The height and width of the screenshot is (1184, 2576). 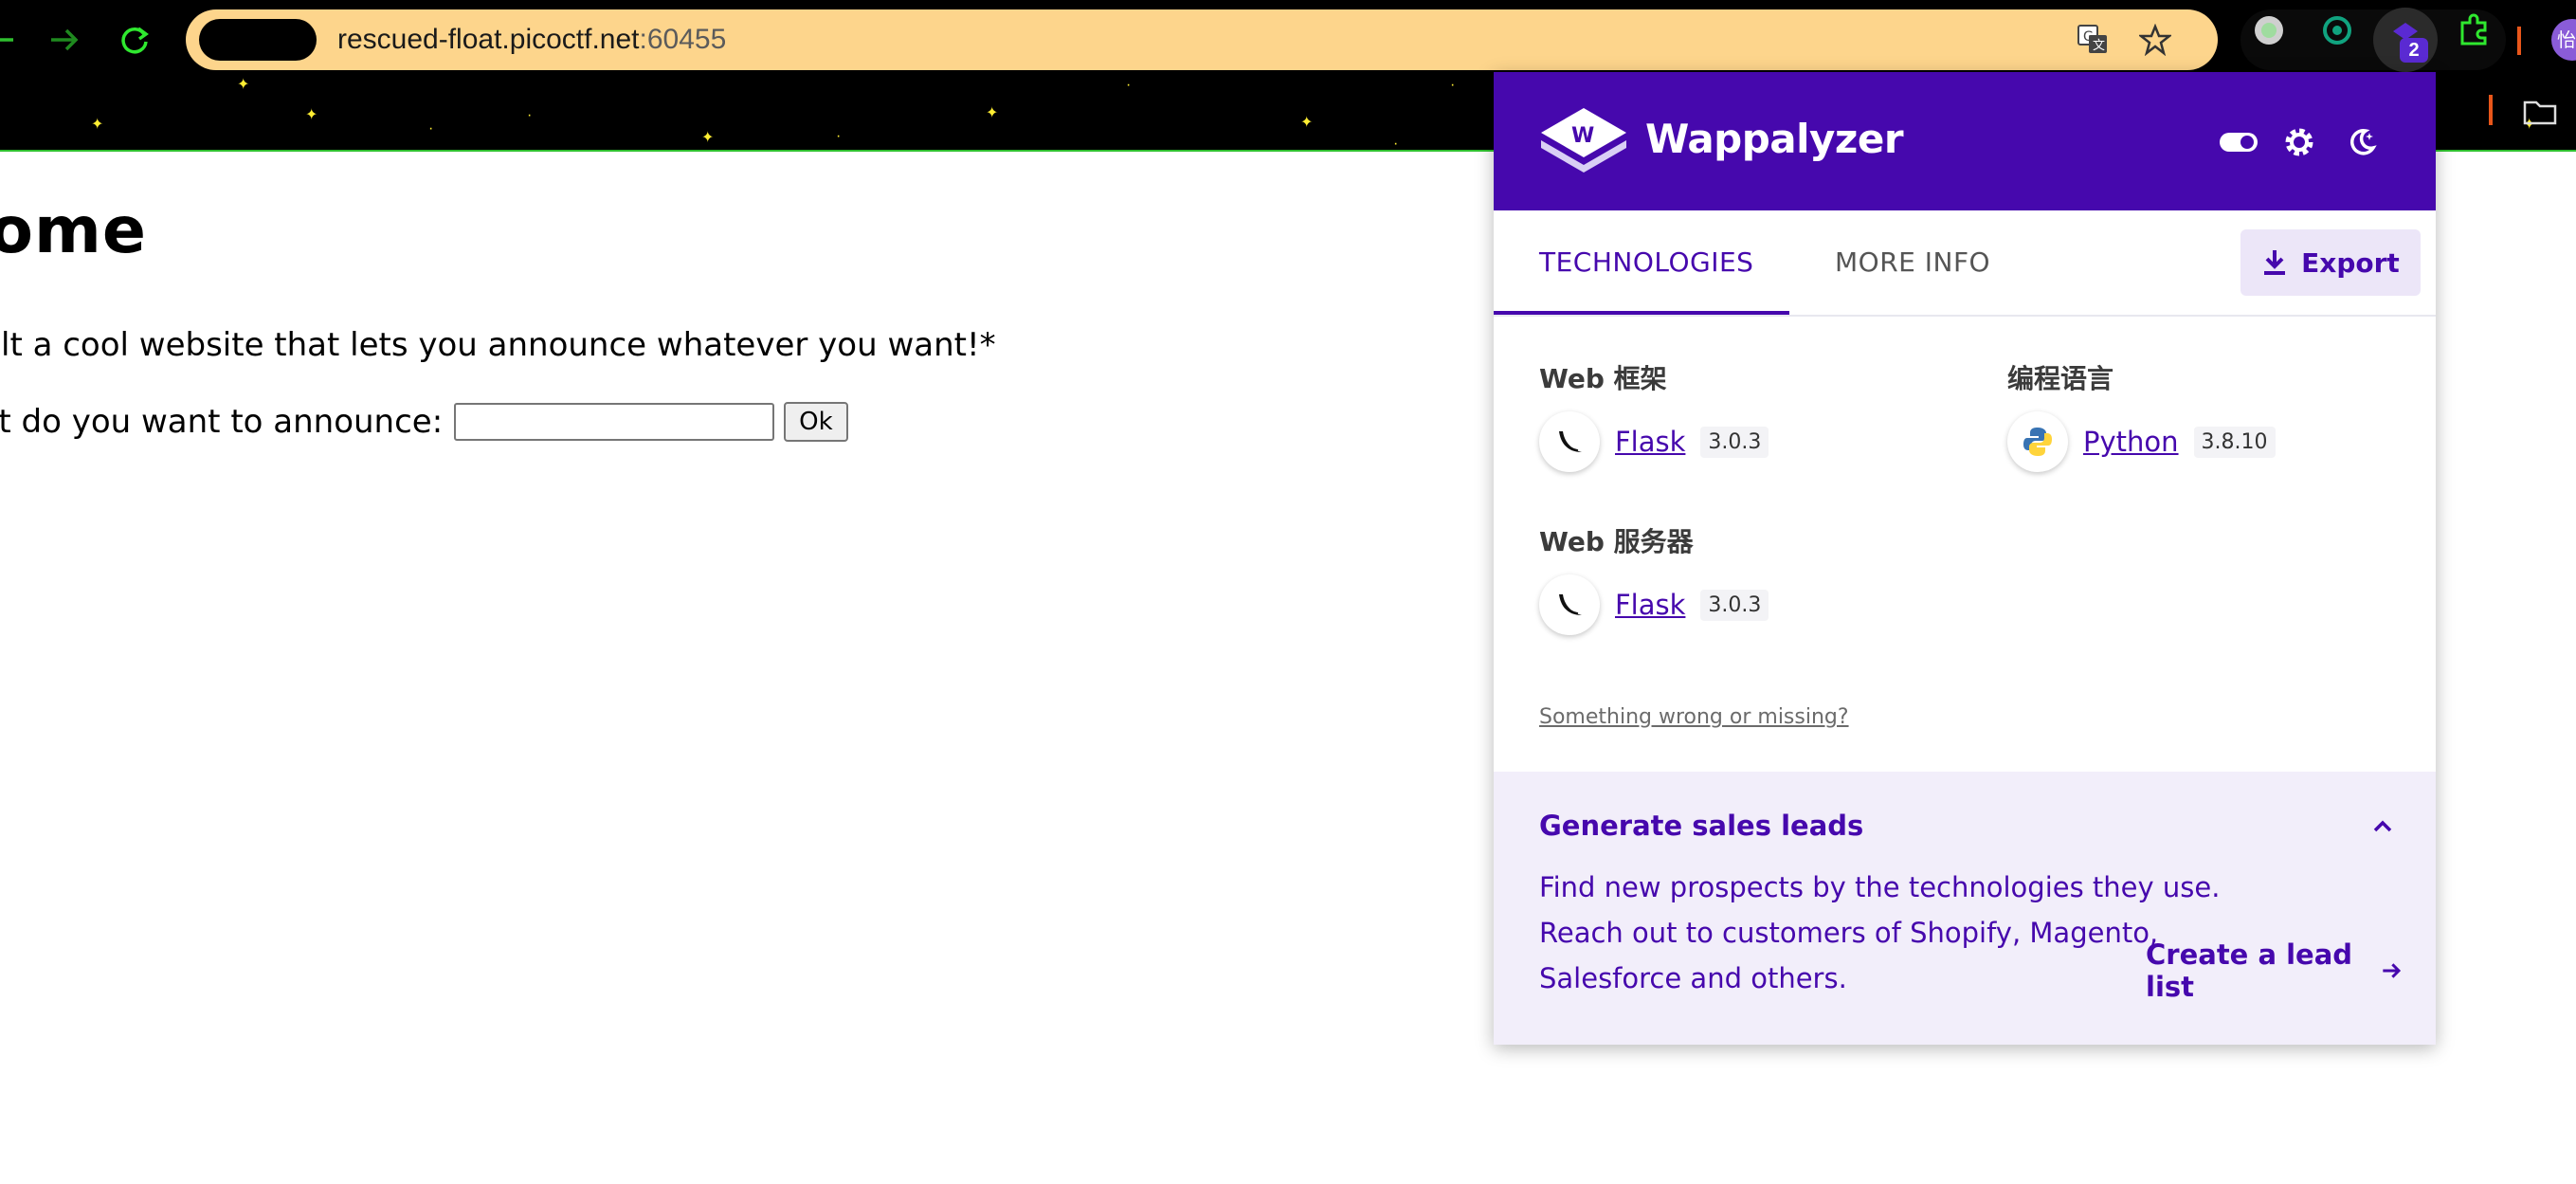 I want to click on apps-grid-icon, so click(x=4, y=113).